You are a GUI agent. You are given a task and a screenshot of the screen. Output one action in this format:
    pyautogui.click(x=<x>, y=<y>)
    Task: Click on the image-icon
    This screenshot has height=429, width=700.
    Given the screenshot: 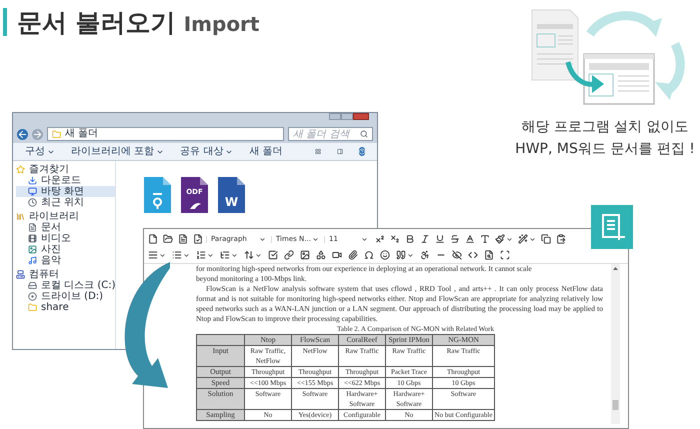 What is the action you would take?
    pyautogui.click(x=305, y=255)
    